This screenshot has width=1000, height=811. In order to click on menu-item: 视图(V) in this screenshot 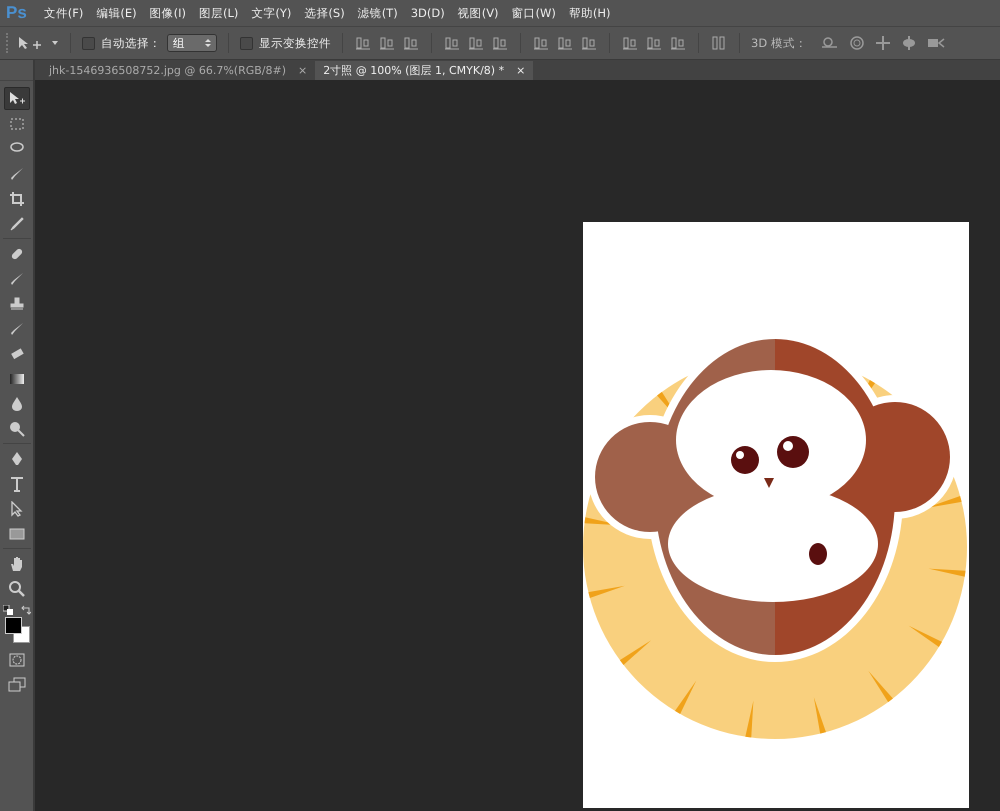, I will do `click(478, 13)`.